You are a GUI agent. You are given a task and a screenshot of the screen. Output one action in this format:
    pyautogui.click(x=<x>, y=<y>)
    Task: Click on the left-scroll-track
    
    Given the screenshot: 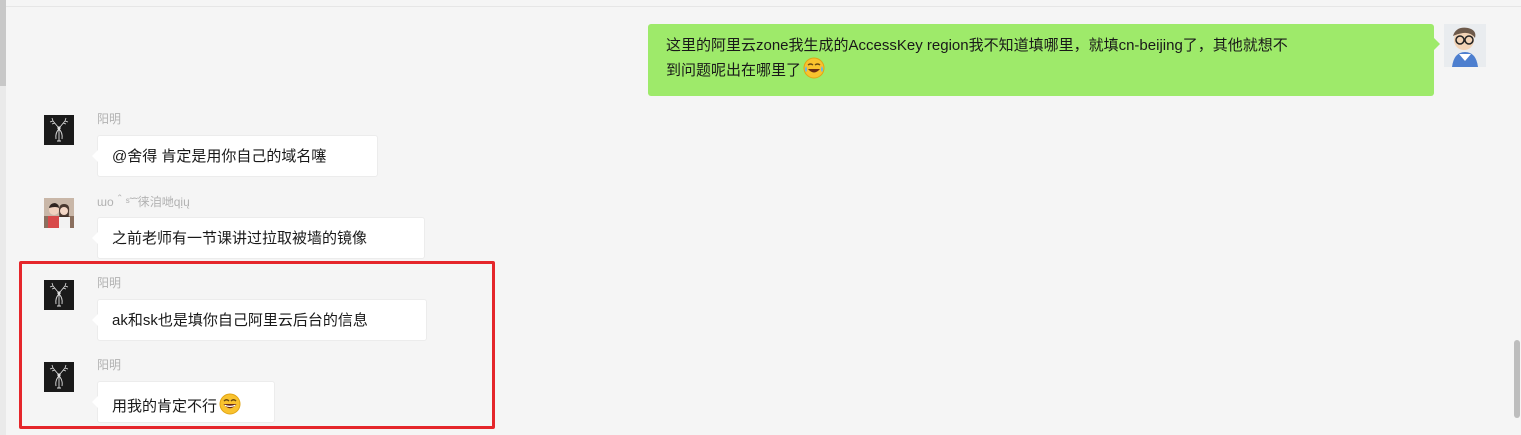 What is the action you would take?
    pyautogui.click(x=3, y=217)
    